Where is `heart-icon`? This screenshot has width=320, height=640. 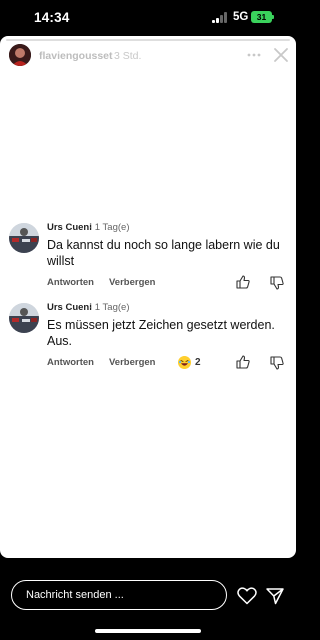 heart-icon is located at coordinates (247, 596).